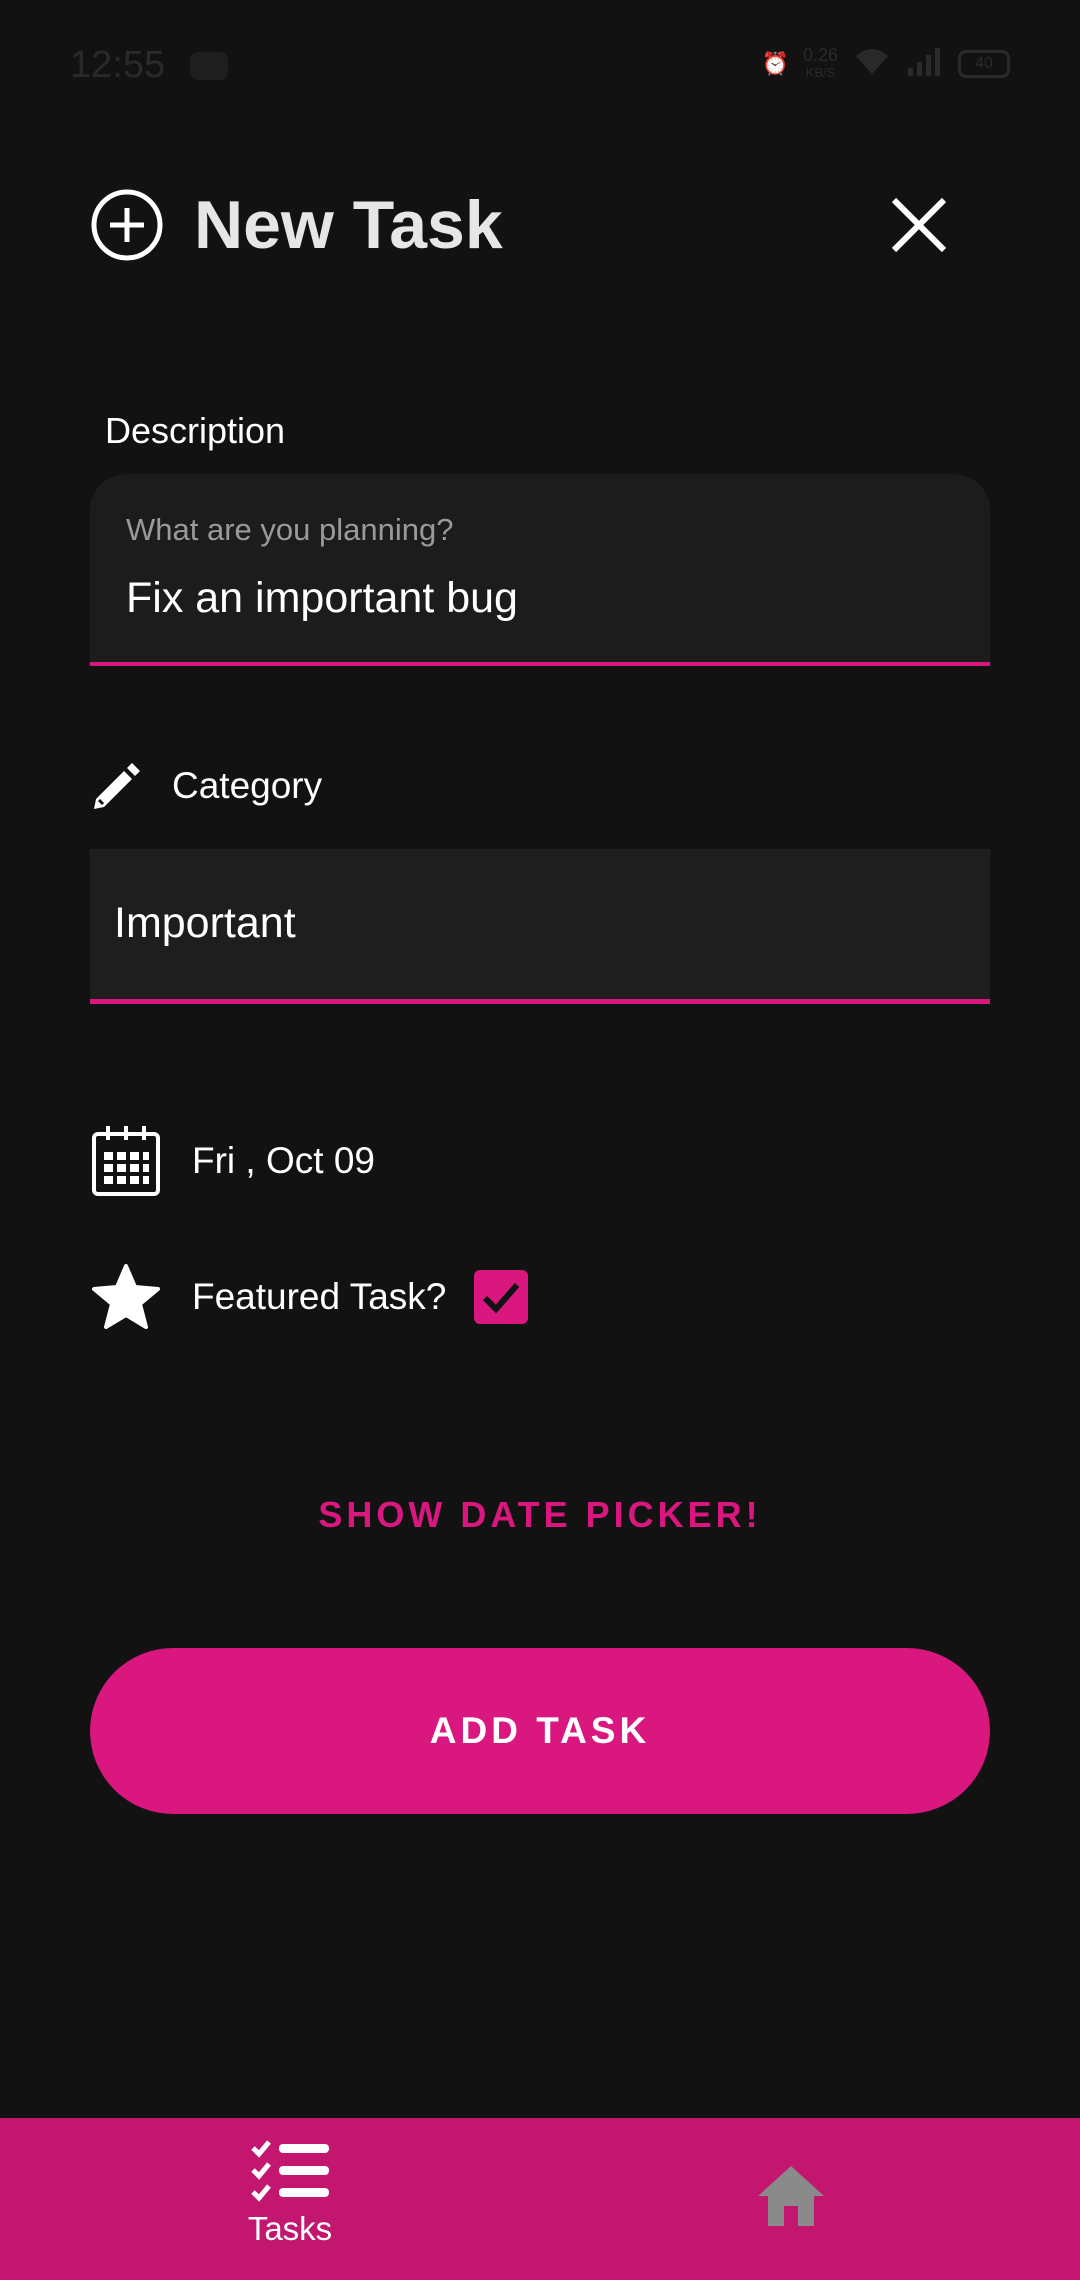  What do you see at coordinates (127, 225) in the screenshot?
I see `add-circle-icon` at bounding box center [127, 225].